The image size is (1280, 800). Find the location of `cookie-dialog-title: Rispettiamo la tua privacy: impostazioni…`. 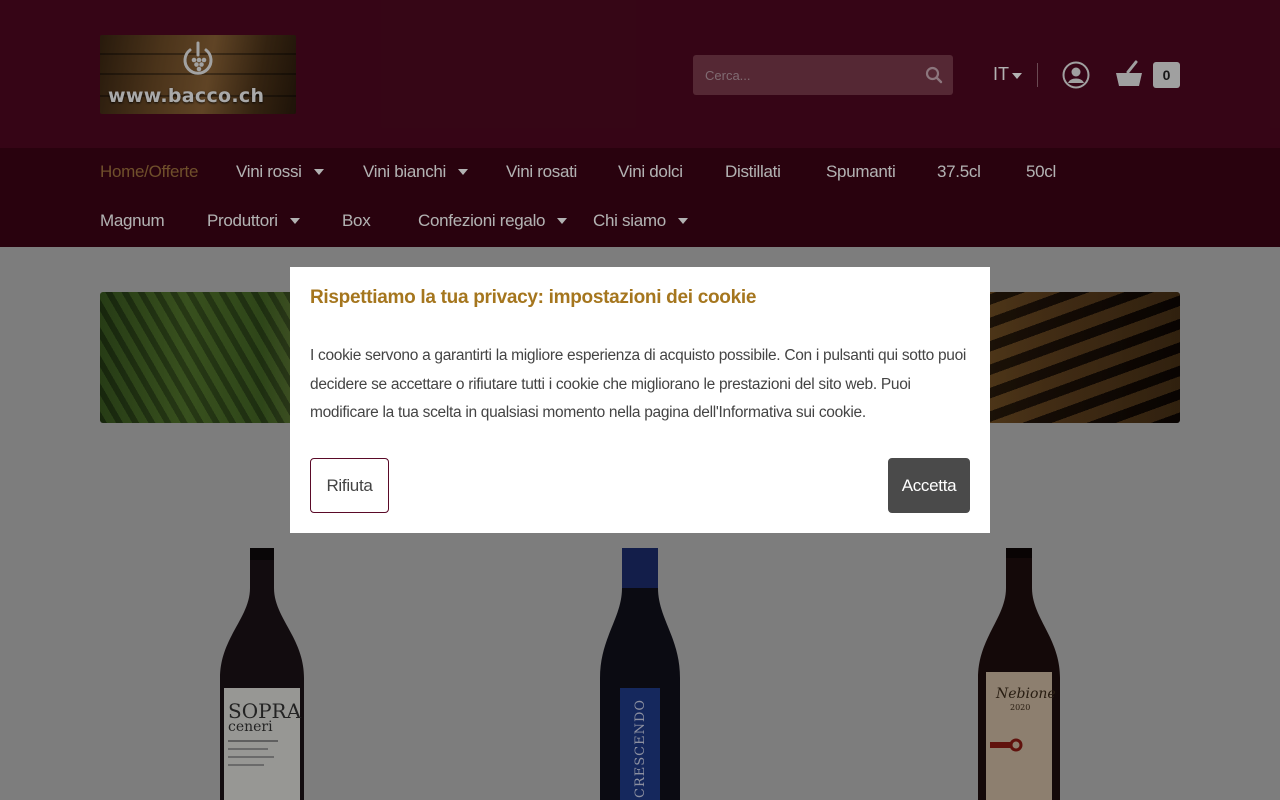

cookie-dialog-title: Rispettiamo la tua privacy: impostazioni… is located at coordinates (533, 297).